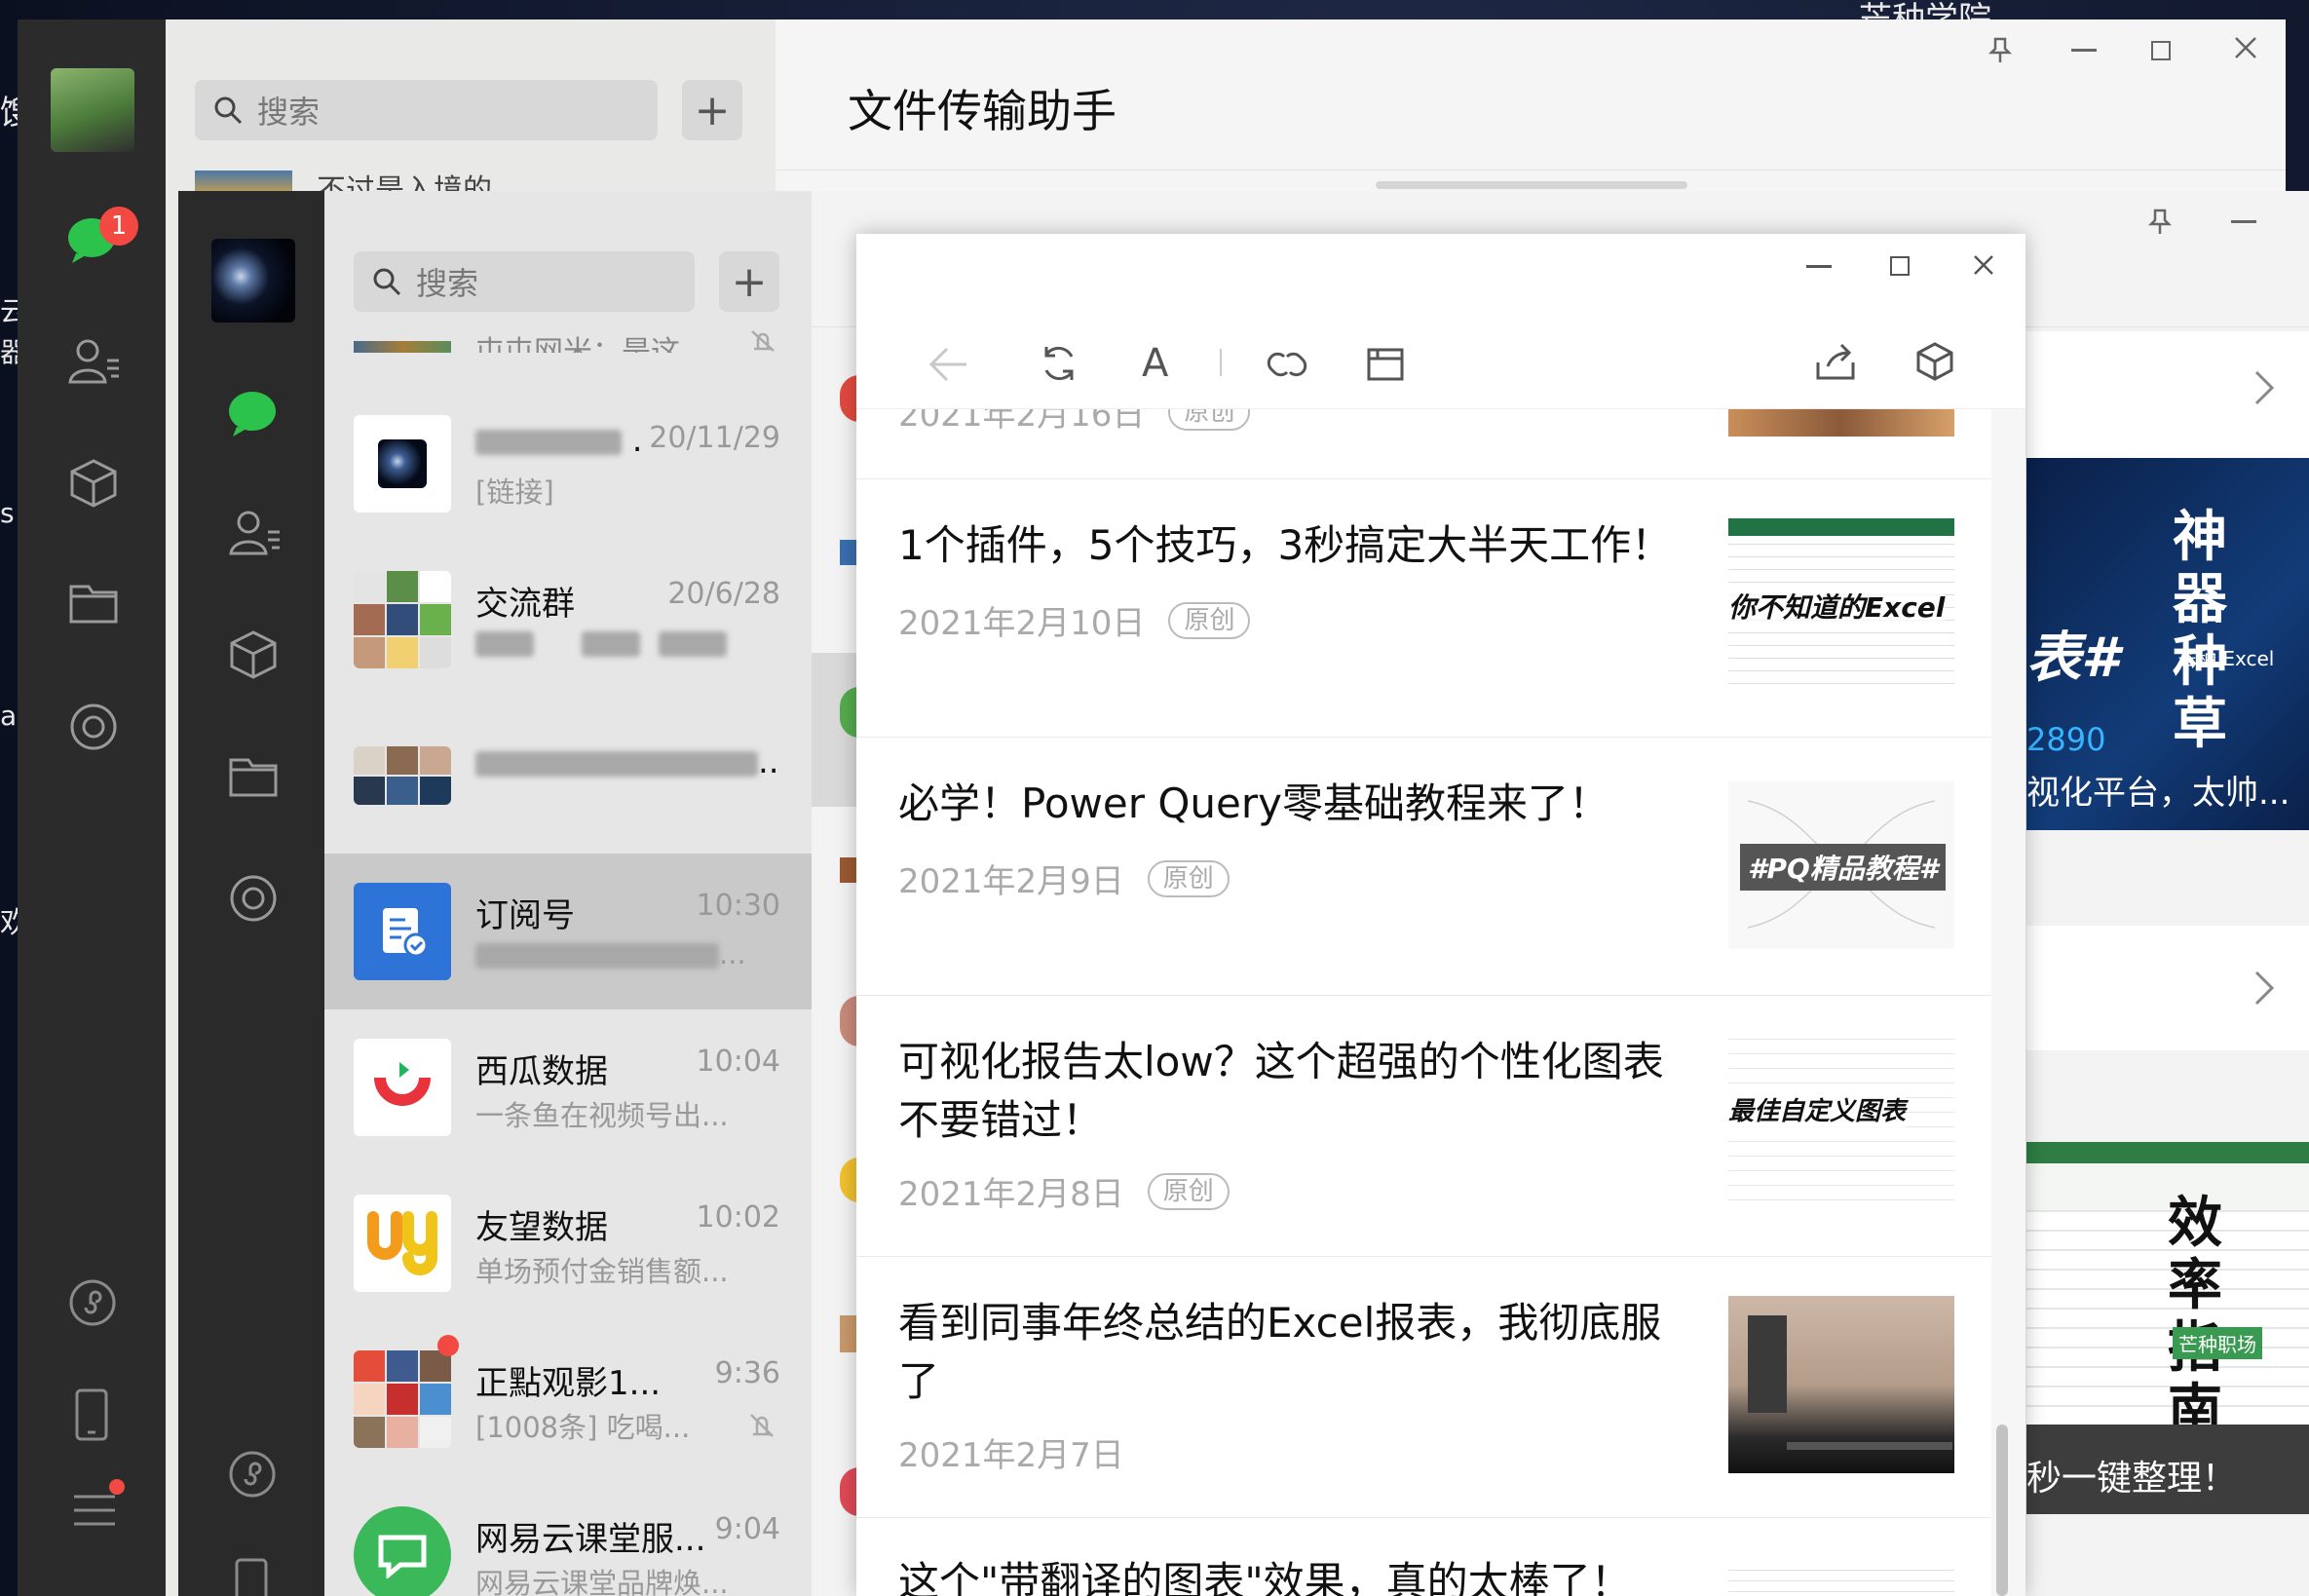 The height and width of the screenshot is (1596, 2309). Describe the element at coordinates (253, 281) in the screenshot. I see `front-avatar` at that location.